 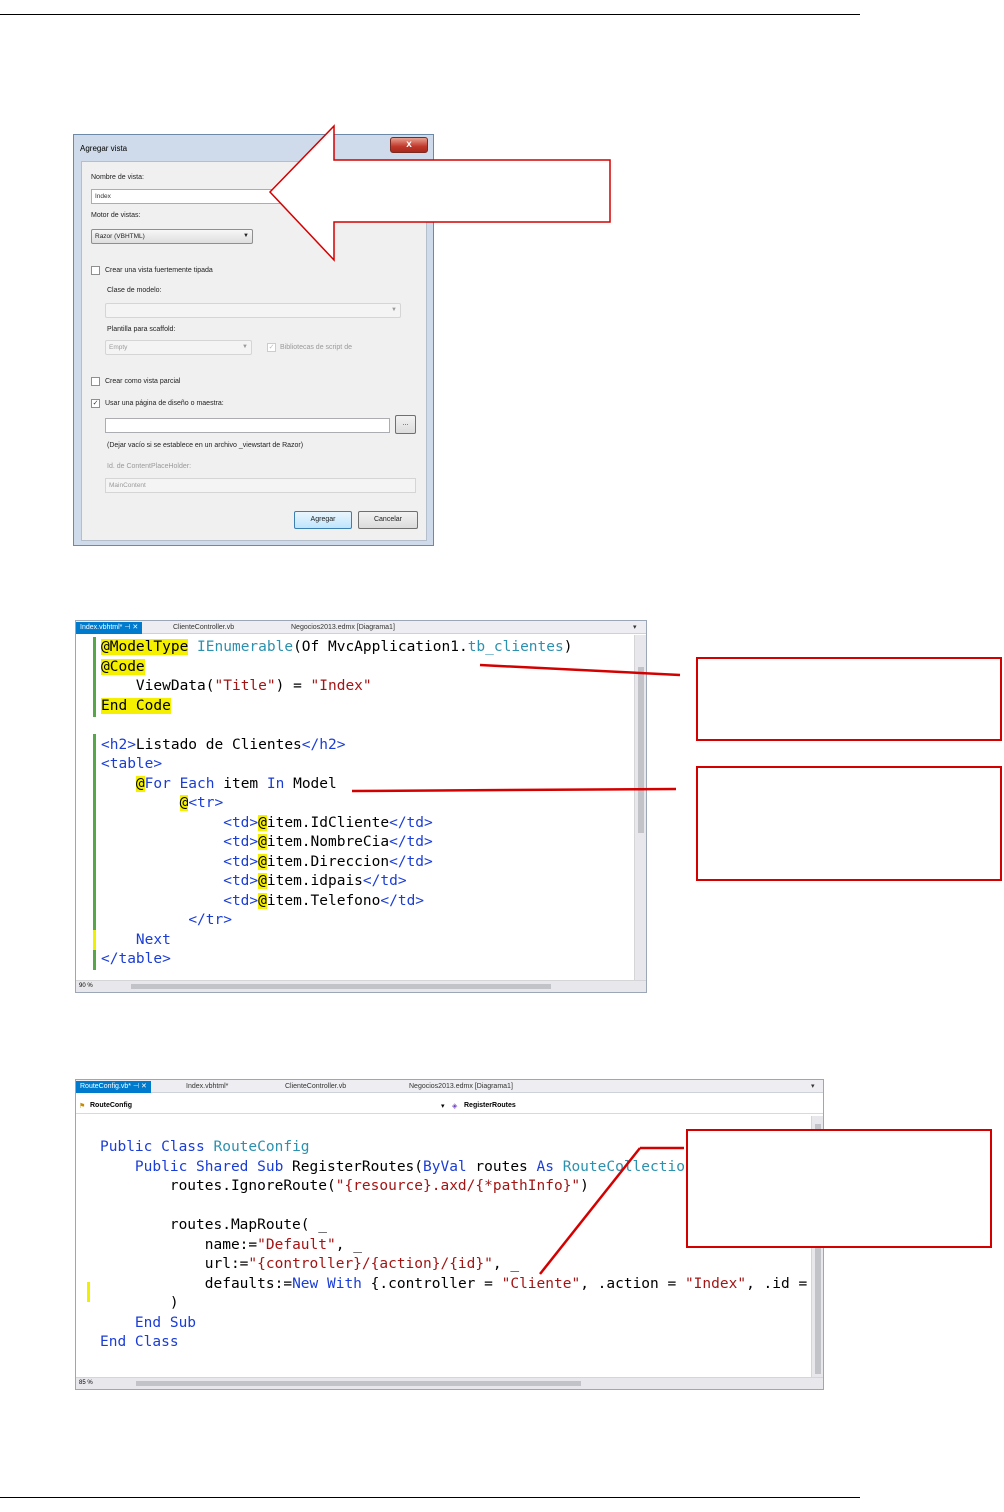 What do you see at coordinates (514, 790) in the screenshot?
I see `callout-line-loop` at bounding box center [514, 790].